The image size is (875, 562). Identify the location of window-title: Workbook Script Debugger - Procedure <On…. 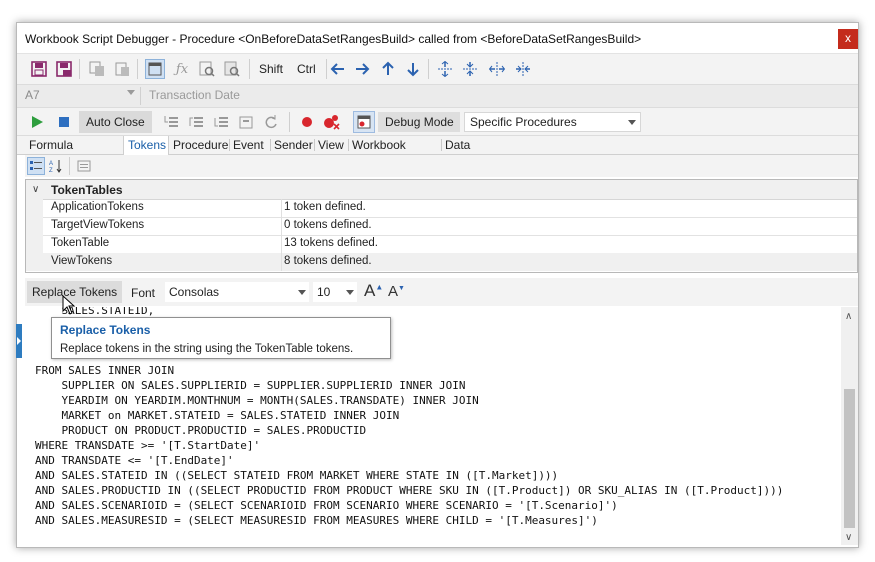
(333, 39).